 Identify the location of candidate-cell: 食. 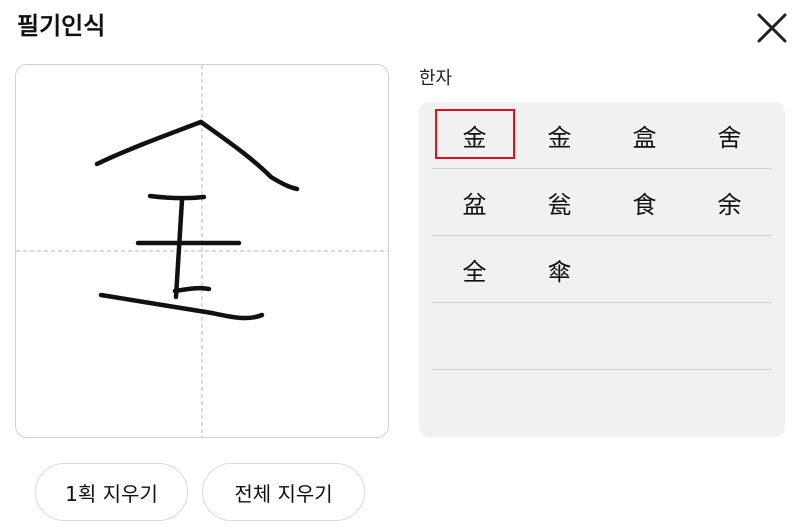
(644, 202).